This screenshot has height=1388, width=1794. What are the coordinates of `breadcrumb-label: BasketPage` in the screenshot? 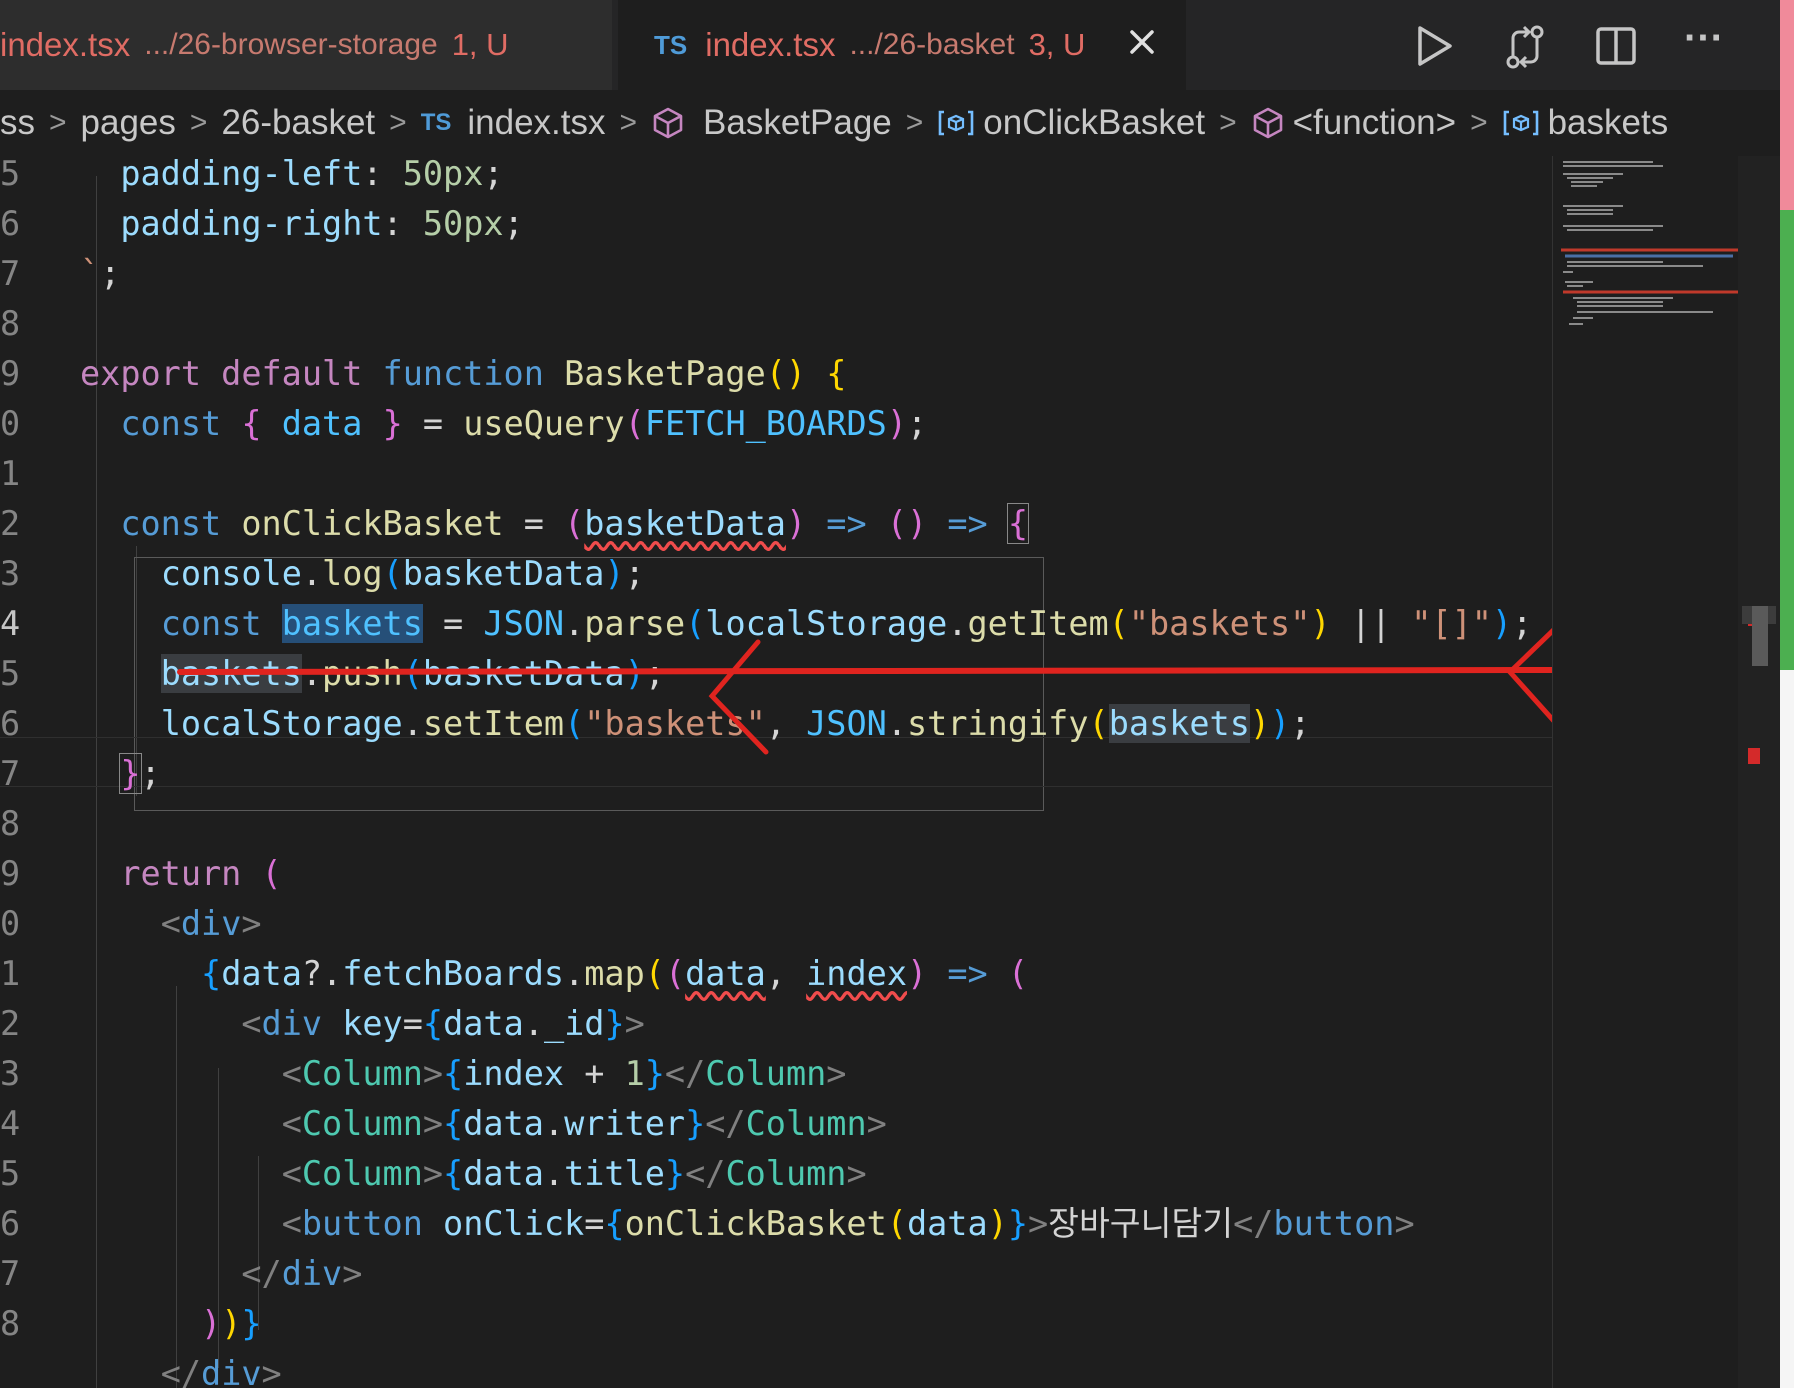 It's located at (797, 122).